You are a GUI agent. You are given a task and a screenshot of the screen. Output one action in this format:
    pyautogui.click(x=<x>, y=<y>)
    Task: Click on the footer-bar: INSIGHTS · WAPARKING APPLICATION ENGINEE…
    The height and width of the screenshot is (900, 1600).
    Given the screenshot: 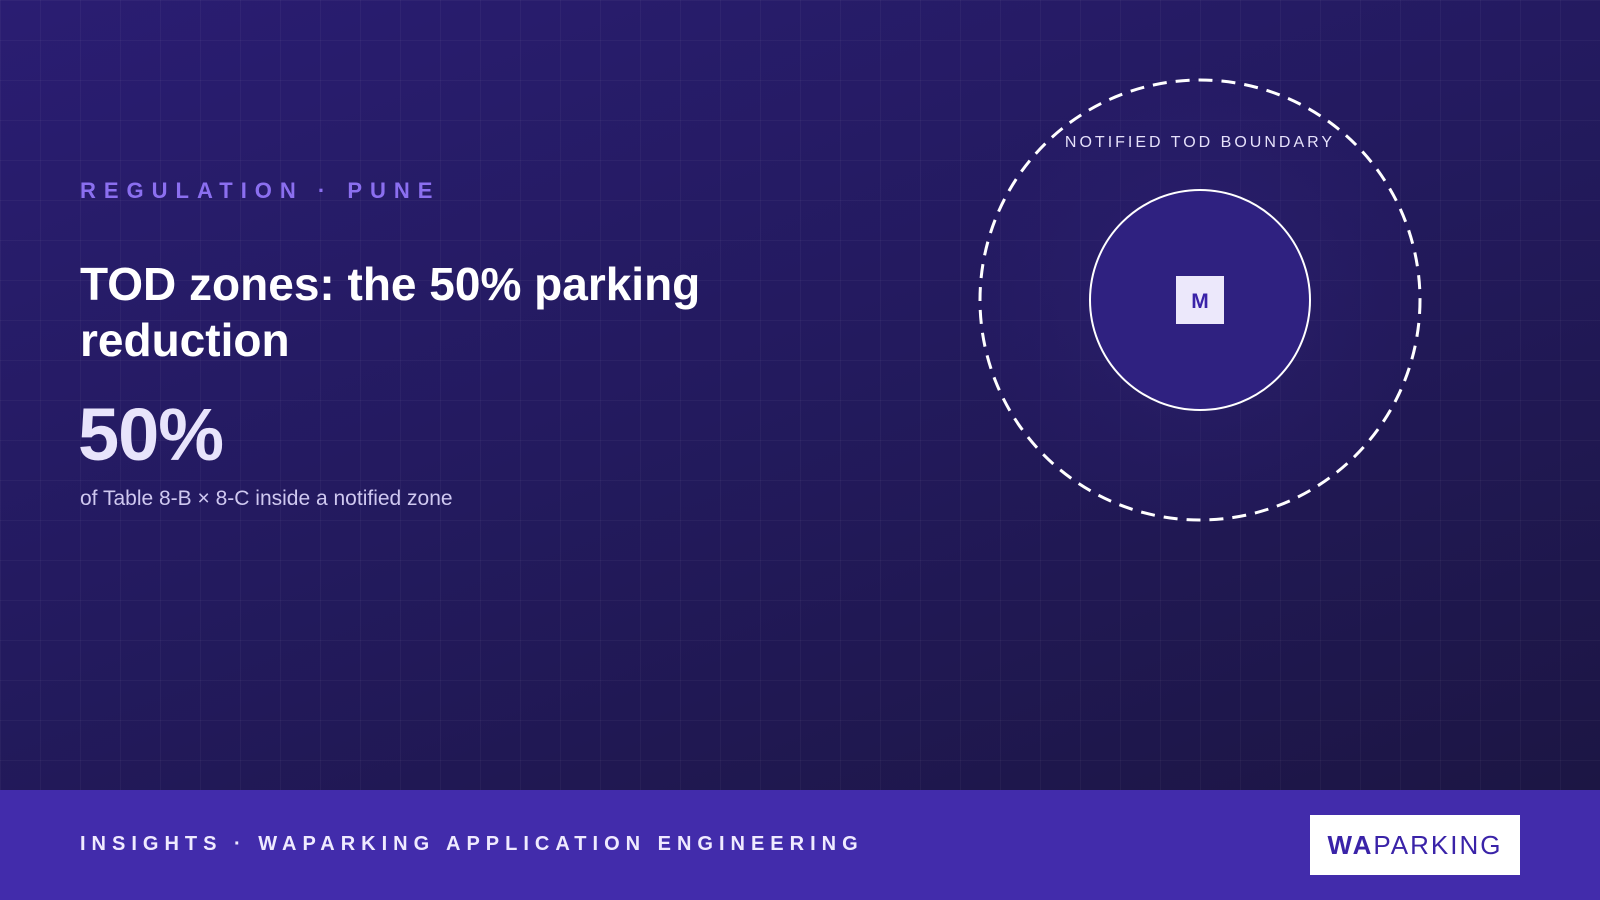 What is the action you would take?
    pyautogui.click(x=800, y=845)
    